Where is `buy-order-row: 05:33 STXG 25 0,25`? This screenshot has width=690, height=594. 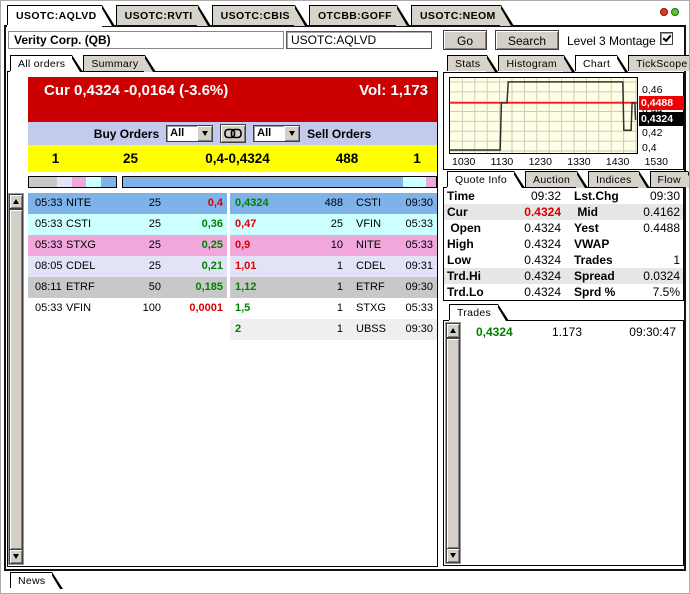
buy-order-row: 05:33 STXG 25 0,25 is located at coordinates (127, 245).